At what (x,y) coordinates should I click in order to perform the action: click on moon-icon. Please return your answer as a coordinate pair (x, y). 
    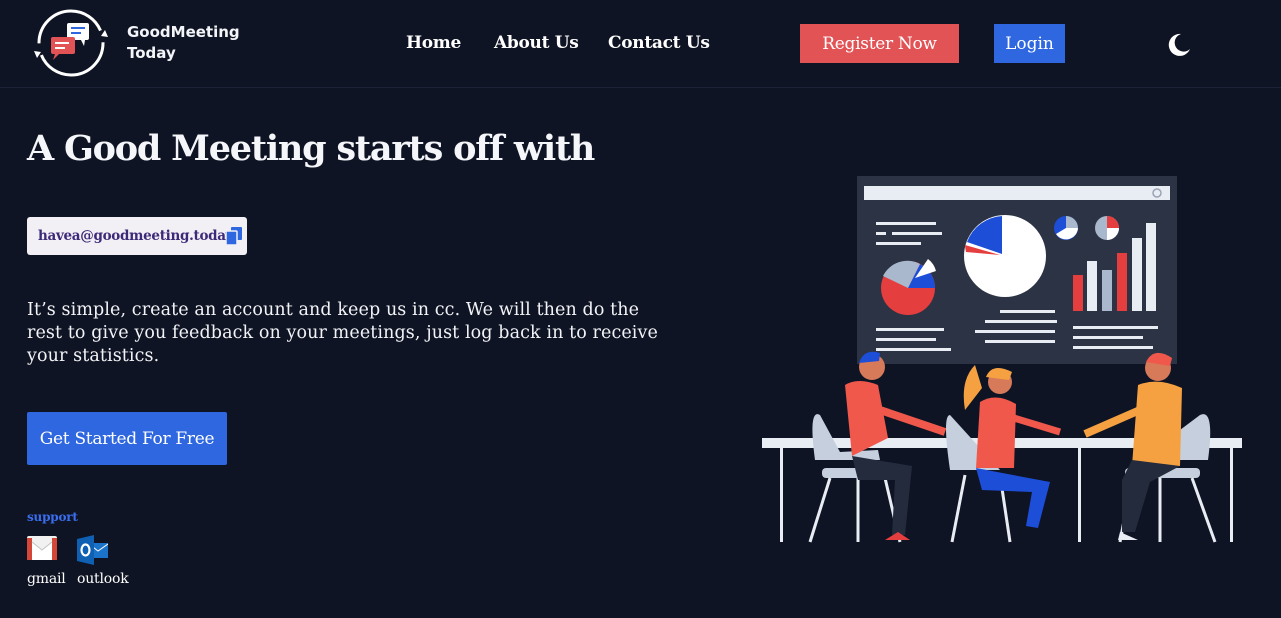
    Looking at the image, I should click on (1179, 44).